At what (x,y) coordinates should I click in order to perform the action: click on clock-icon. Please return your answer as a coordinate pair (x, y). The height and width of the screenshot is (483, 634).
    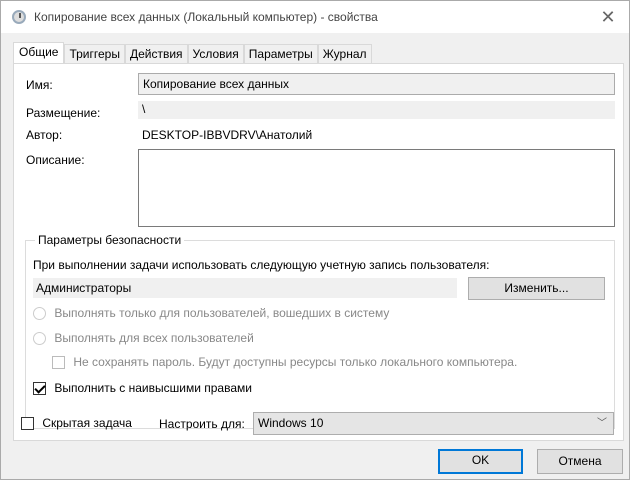
    Looking at the image, I should click on (19, 17).